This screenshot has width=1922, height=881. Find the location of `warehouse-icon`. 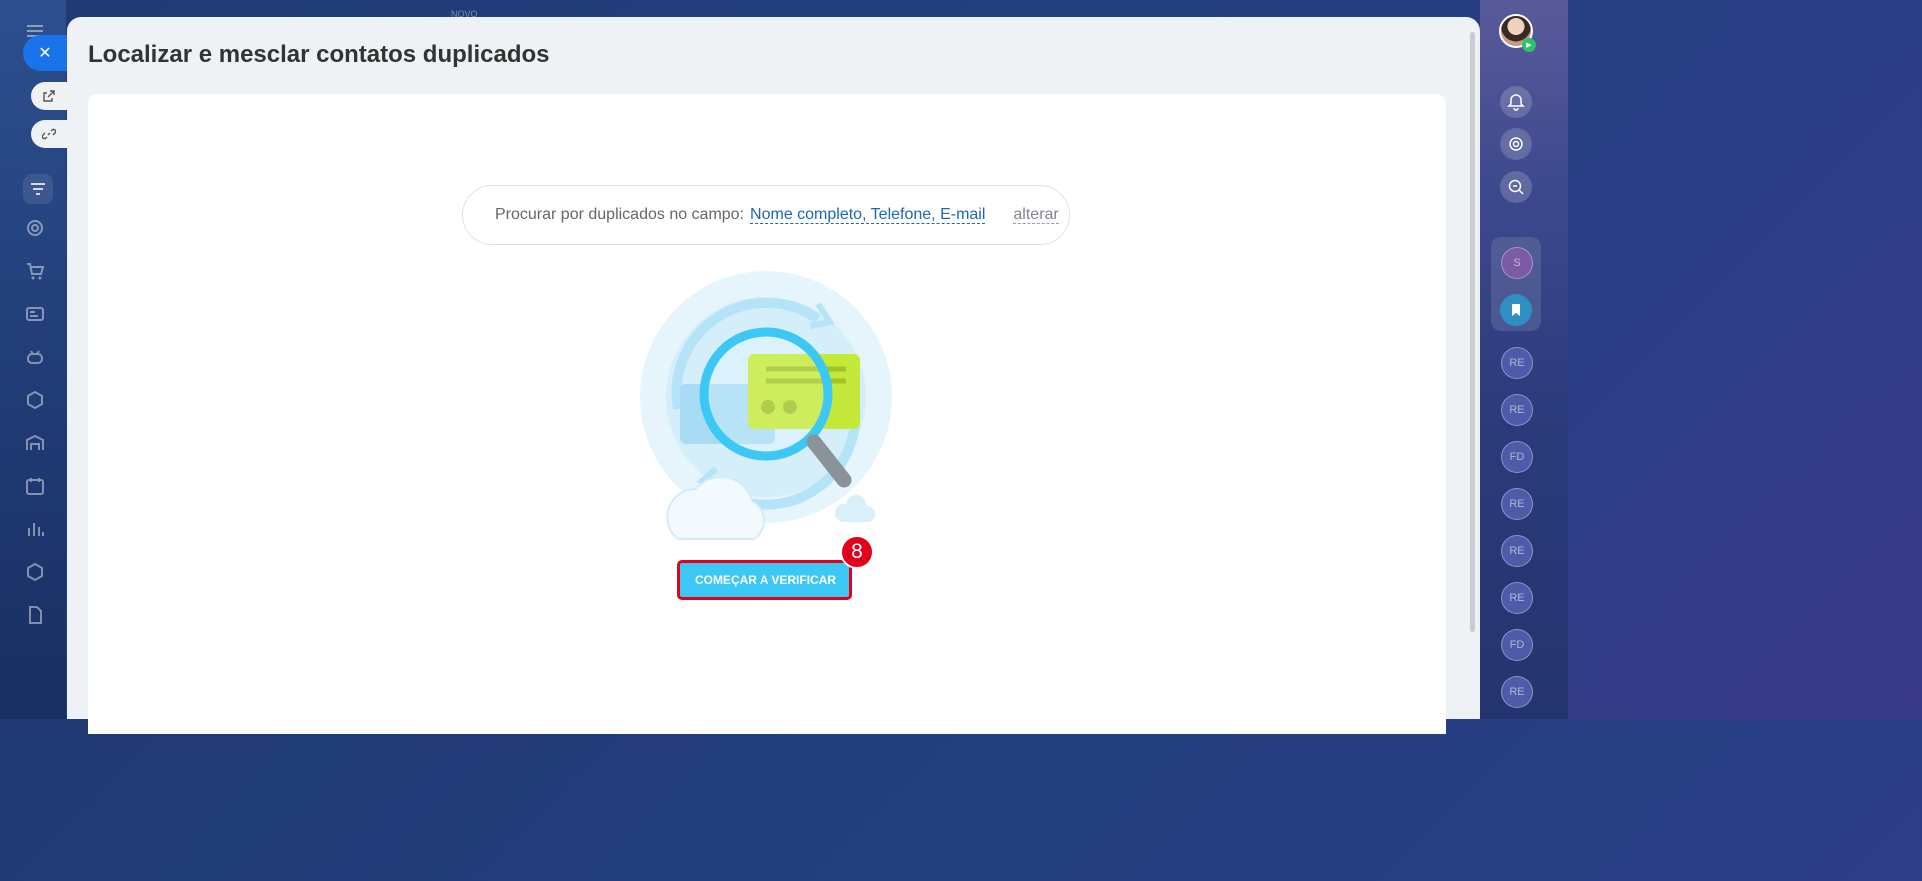

warehouse-icon is located at coordinates (35, 443).